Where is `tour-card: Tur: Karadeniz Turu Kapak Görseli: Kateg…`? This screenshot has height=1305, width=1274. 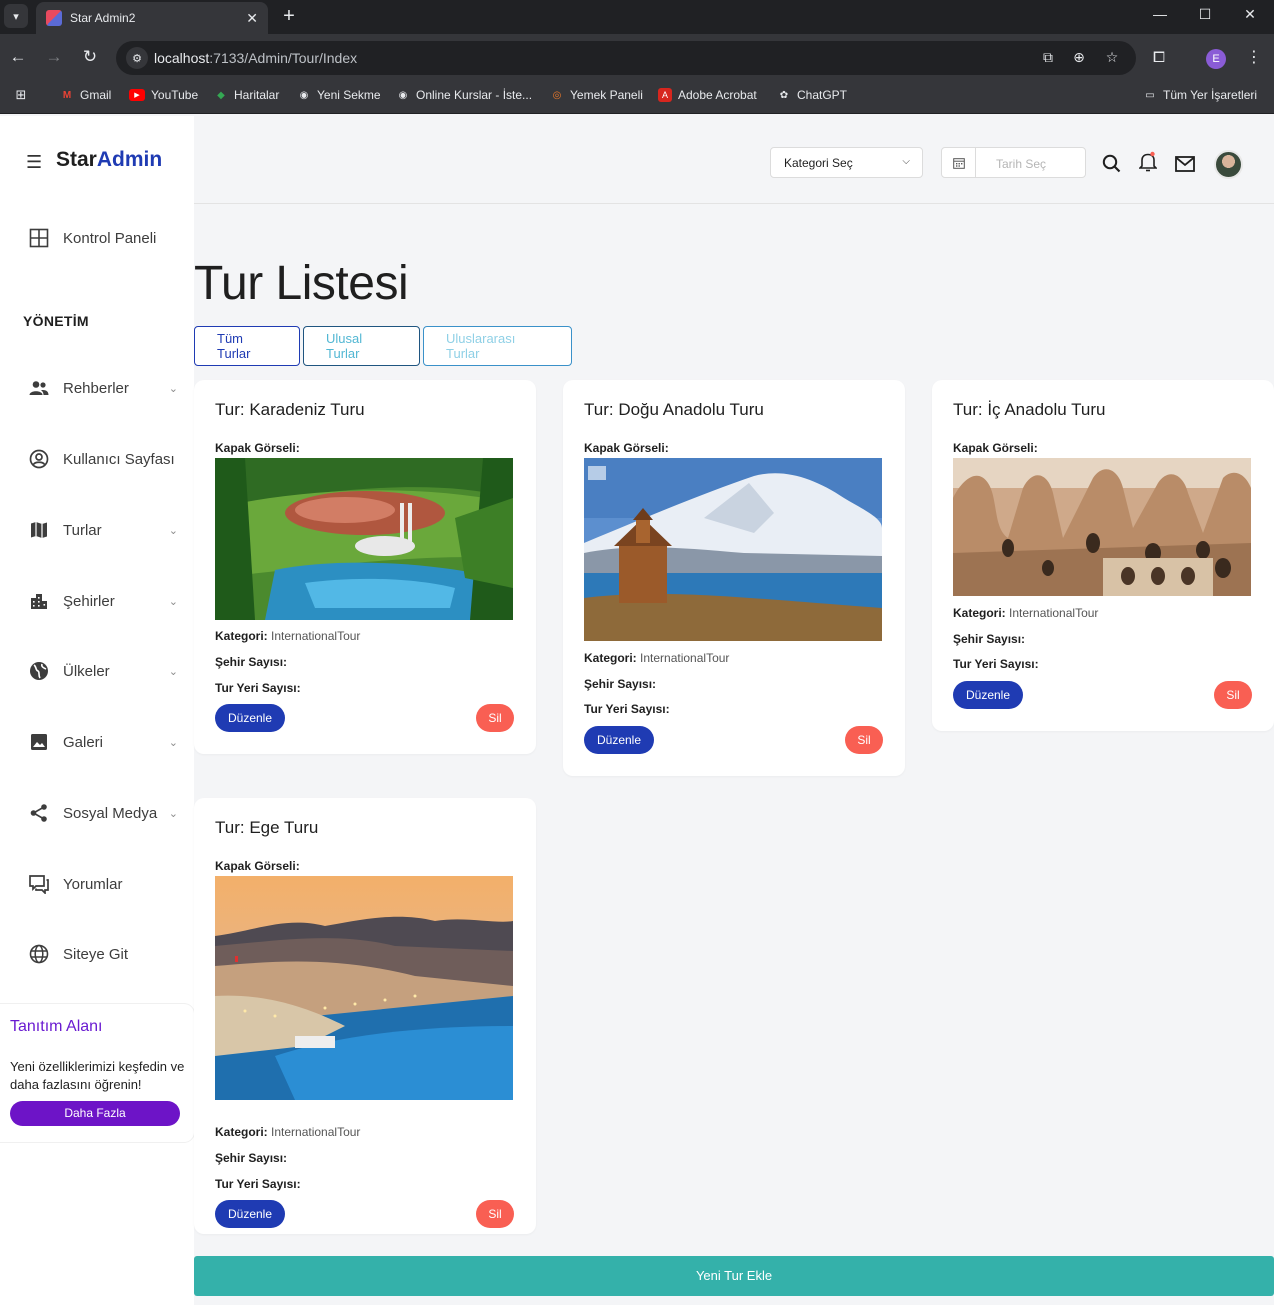
tour-card: Tur: Karadeniz Turu Kapak Görseli: Kateg… is located at coordinates (365, 567).